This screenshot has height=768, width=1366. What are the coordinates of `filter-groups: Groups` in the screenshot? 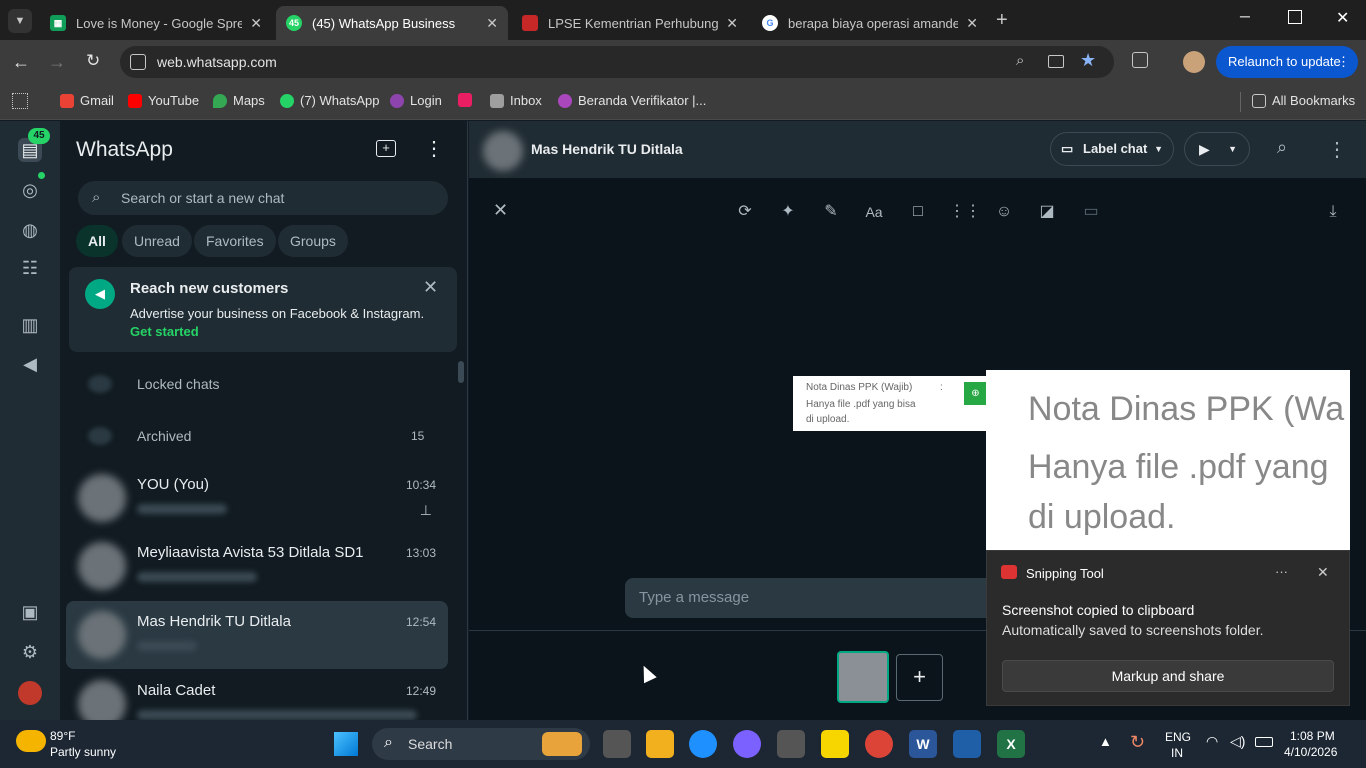 It's located at (313, 241).